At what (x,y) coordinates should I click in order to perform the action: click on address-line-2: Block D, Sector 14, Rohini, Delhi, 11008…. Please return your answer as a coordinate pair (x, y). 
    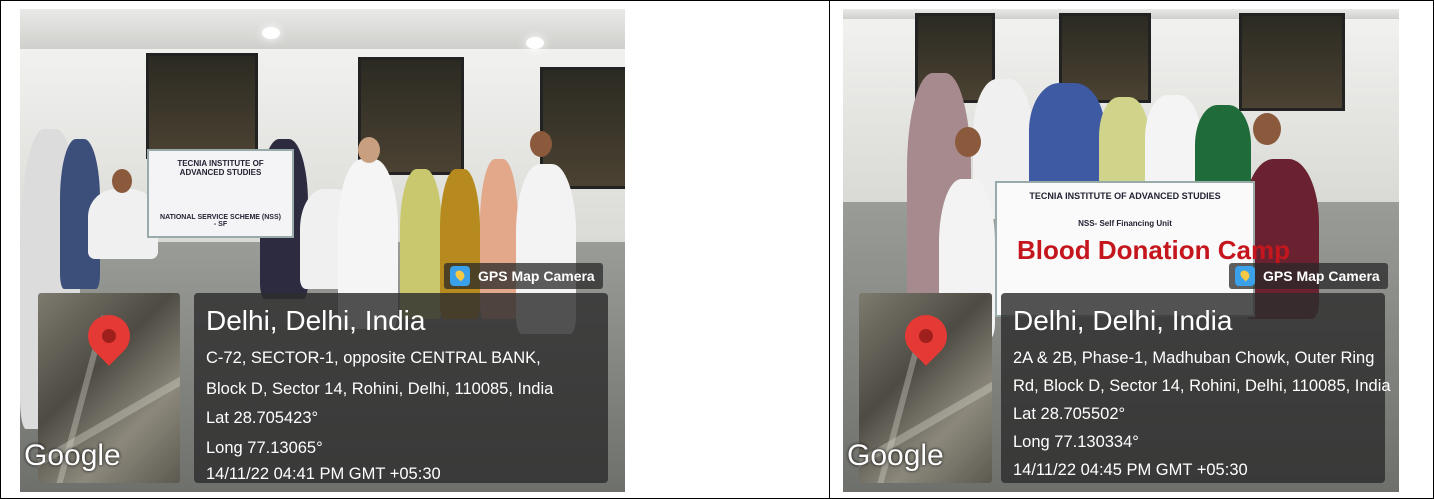
    Looking at the image, I should click on (380, 389).